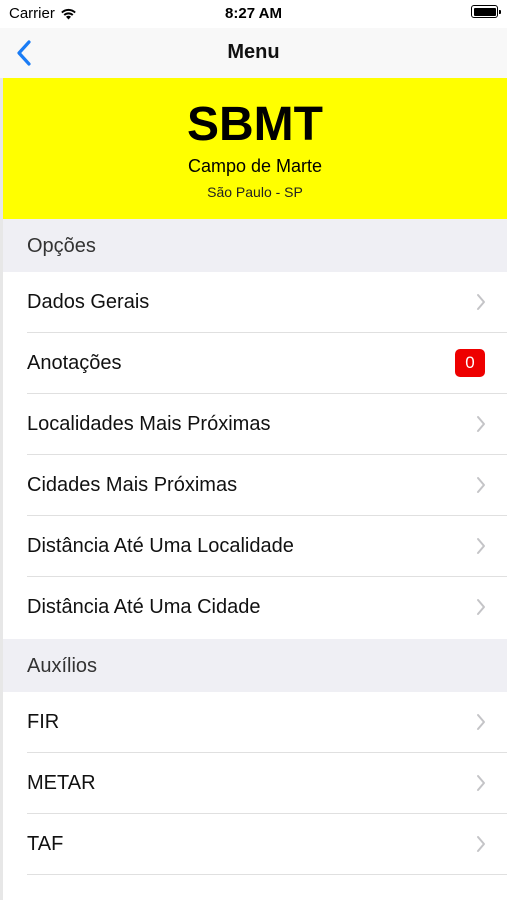 The height and width of the screenshot is (900, 507). What do you see at coordinates (61, 783) in the screenshot?
I see `menu-item-label: METAR` at bounding box center [61, 783].